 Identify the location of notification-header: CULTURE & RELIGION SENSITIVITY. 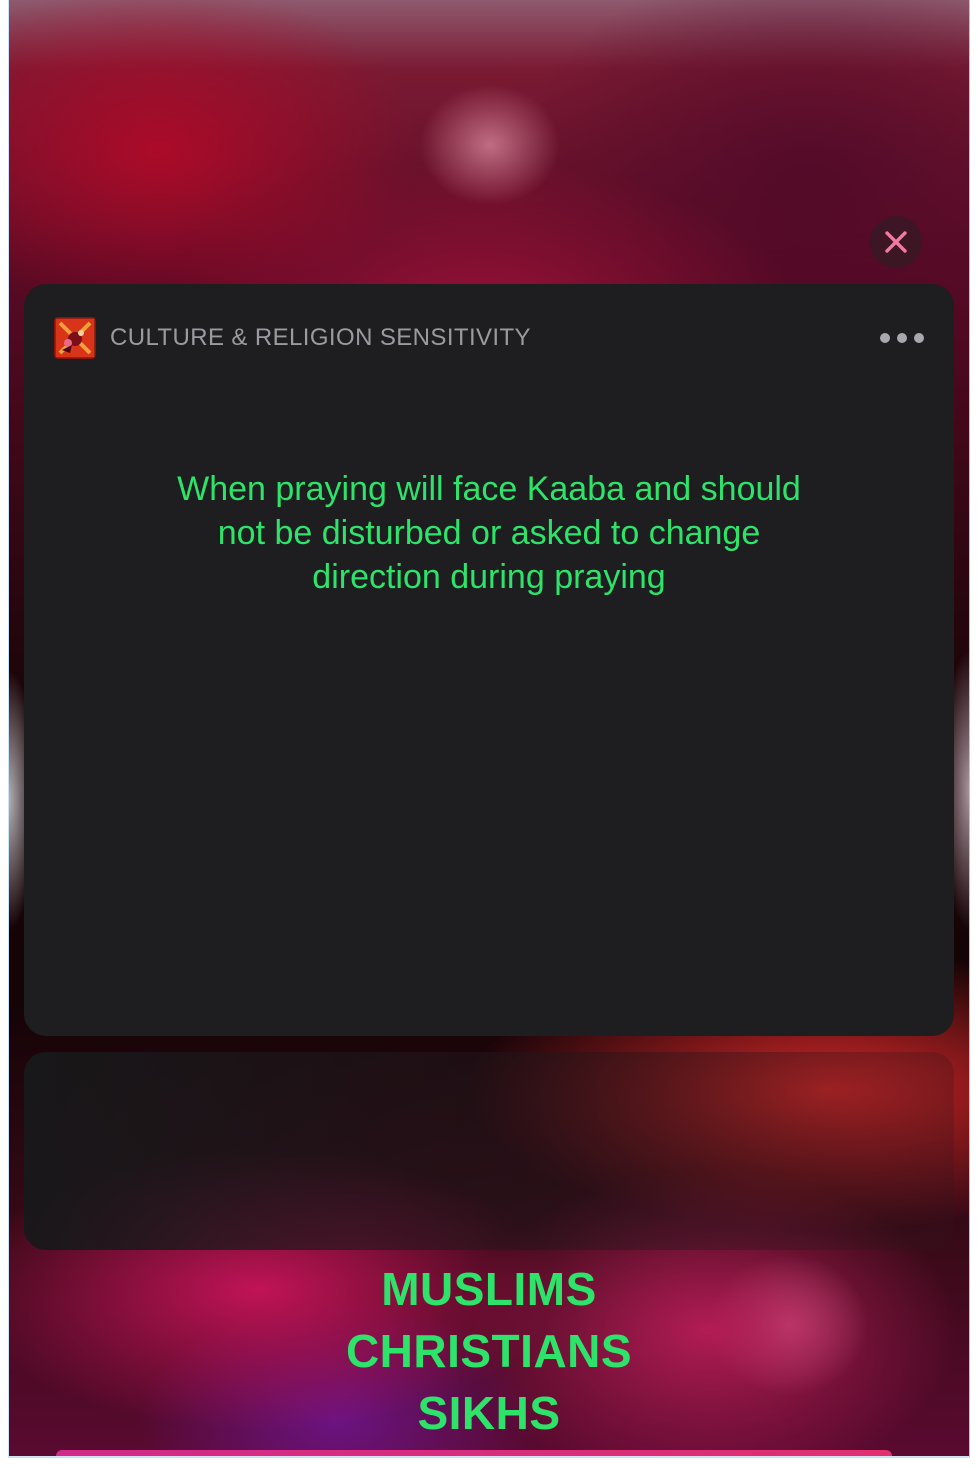
(489, 338).